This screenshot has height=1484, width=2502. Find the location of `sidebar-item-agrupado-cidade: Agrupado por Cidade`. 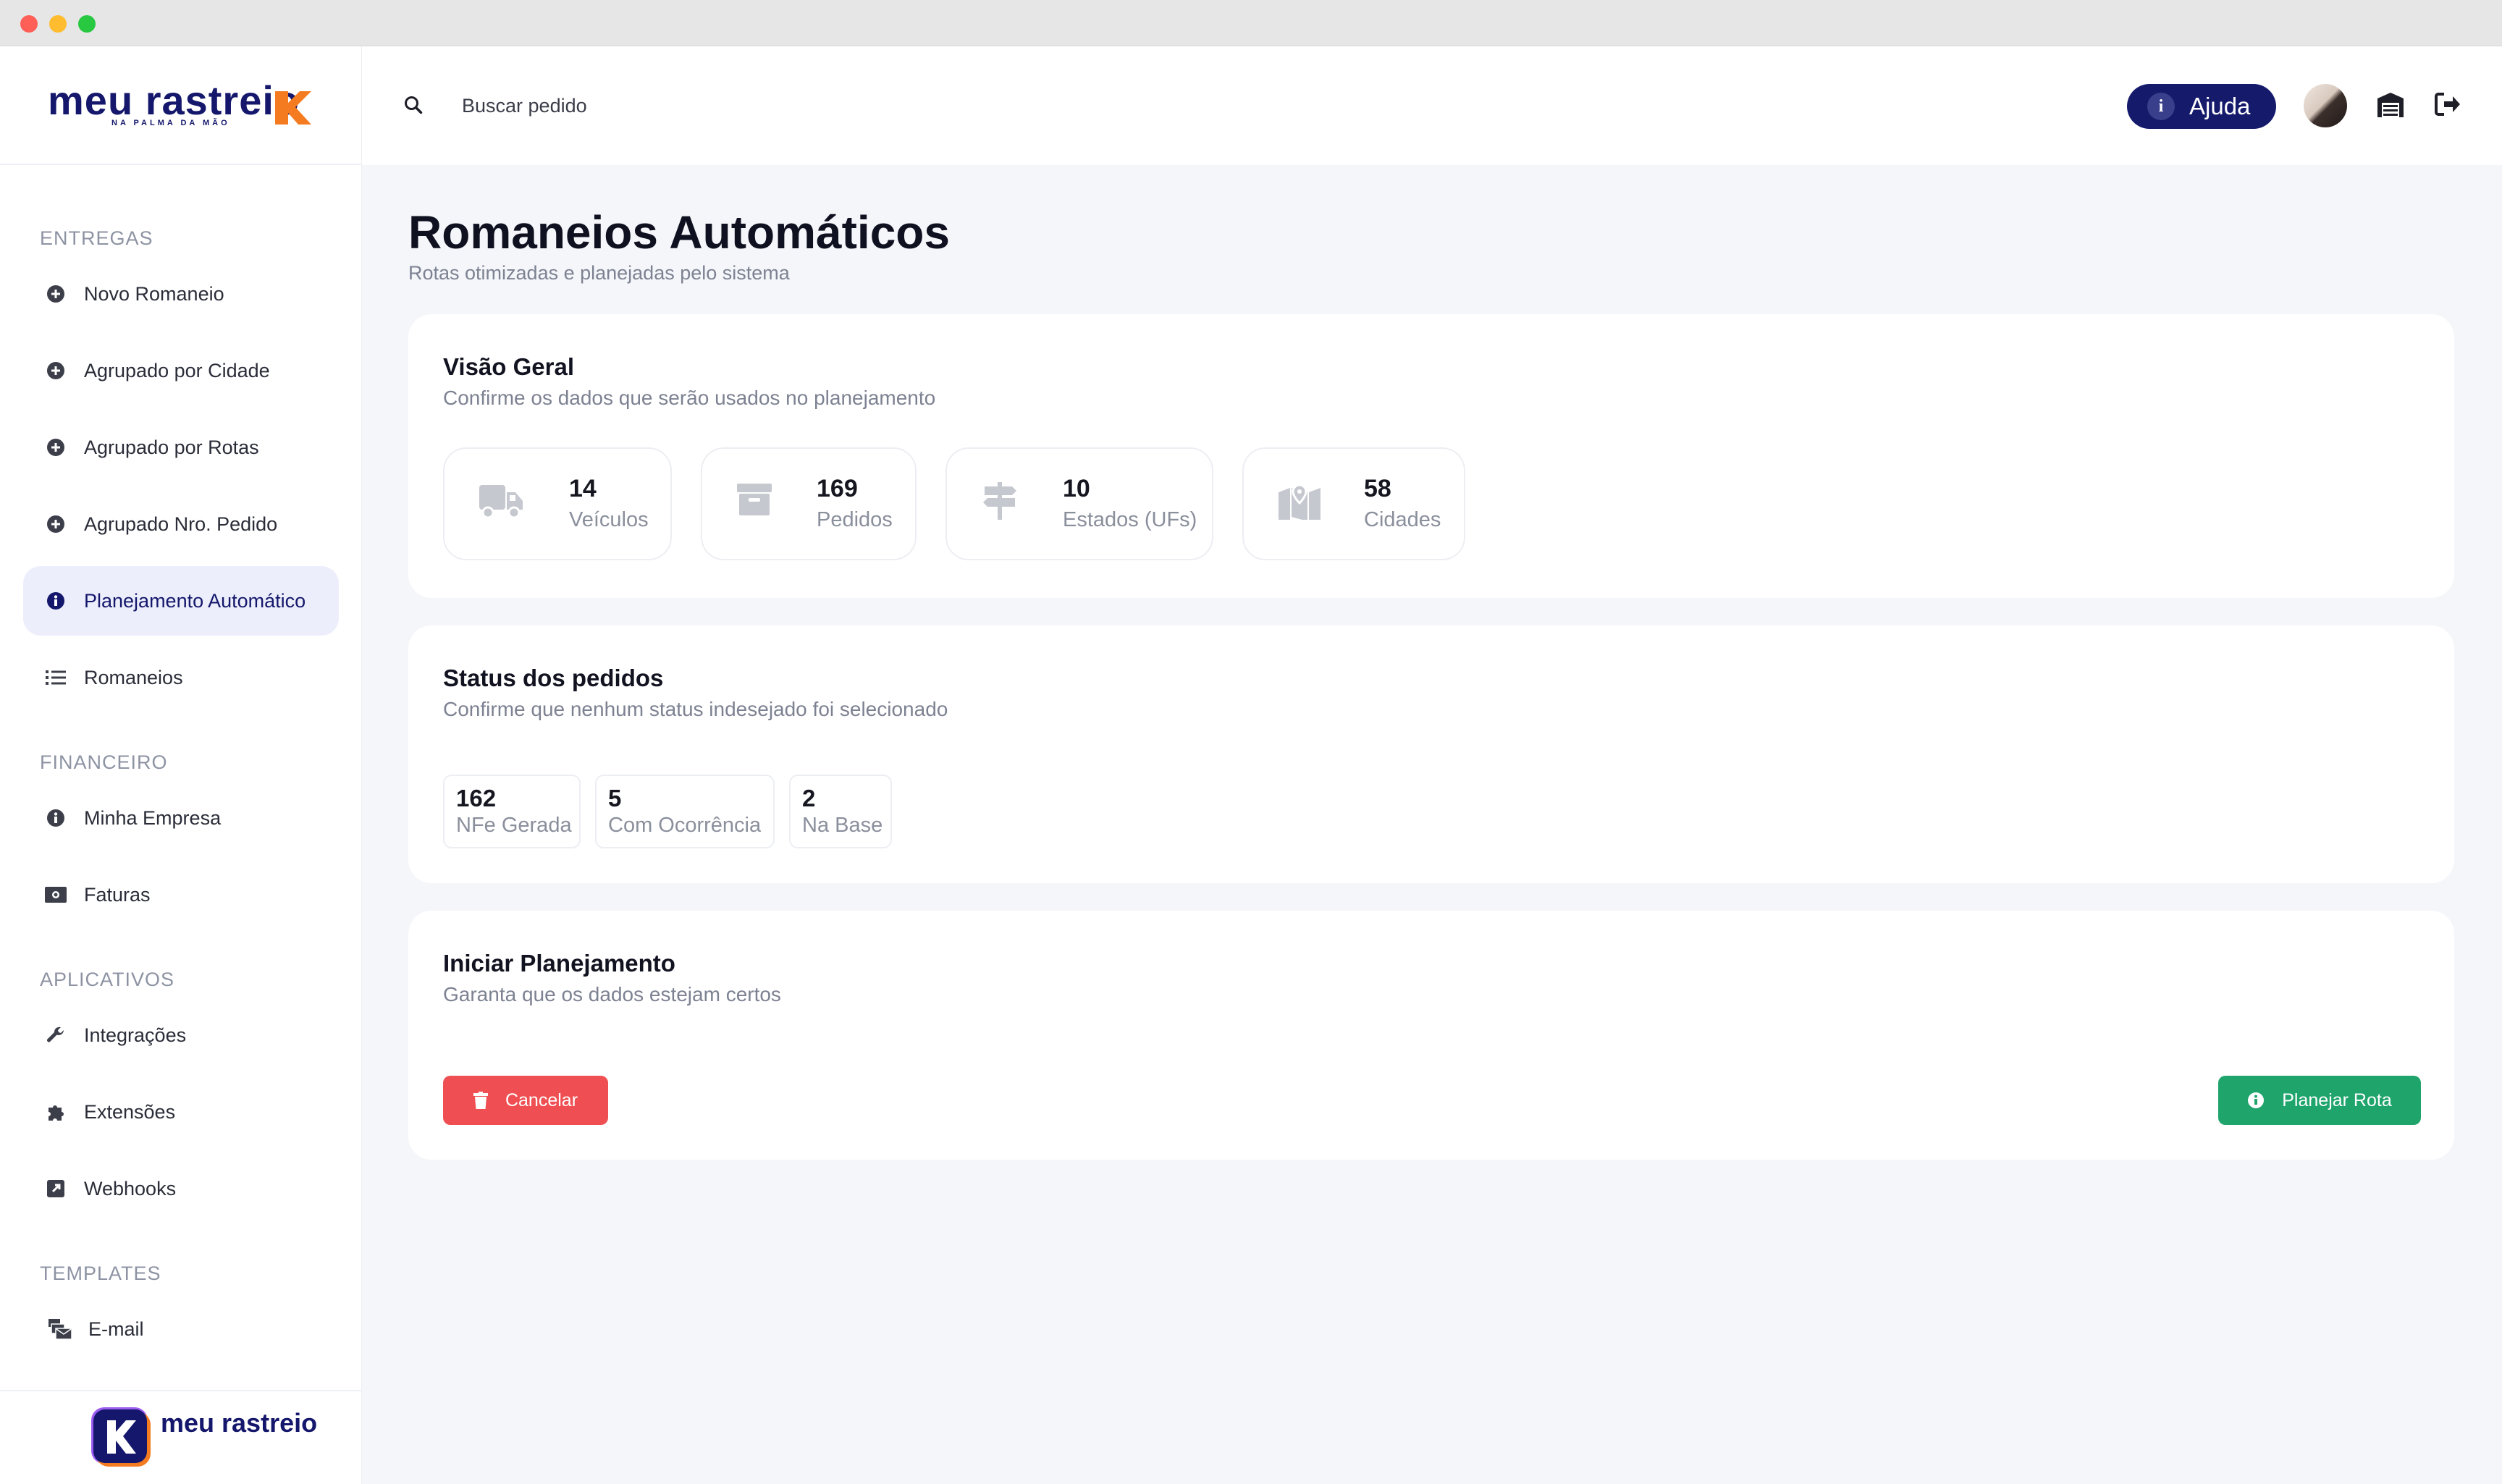

sidebar-item-agrupado-cidade: Agrupado por Cidade is located at coordinates (181, 370).